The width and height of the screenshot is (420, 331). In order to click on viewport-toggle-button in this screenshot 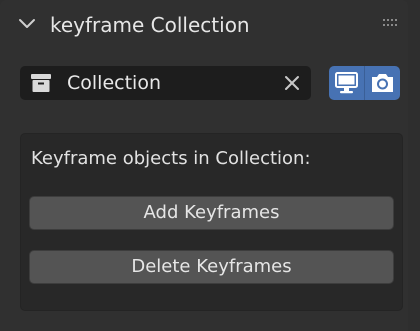, I will do `click(346, 83)`.